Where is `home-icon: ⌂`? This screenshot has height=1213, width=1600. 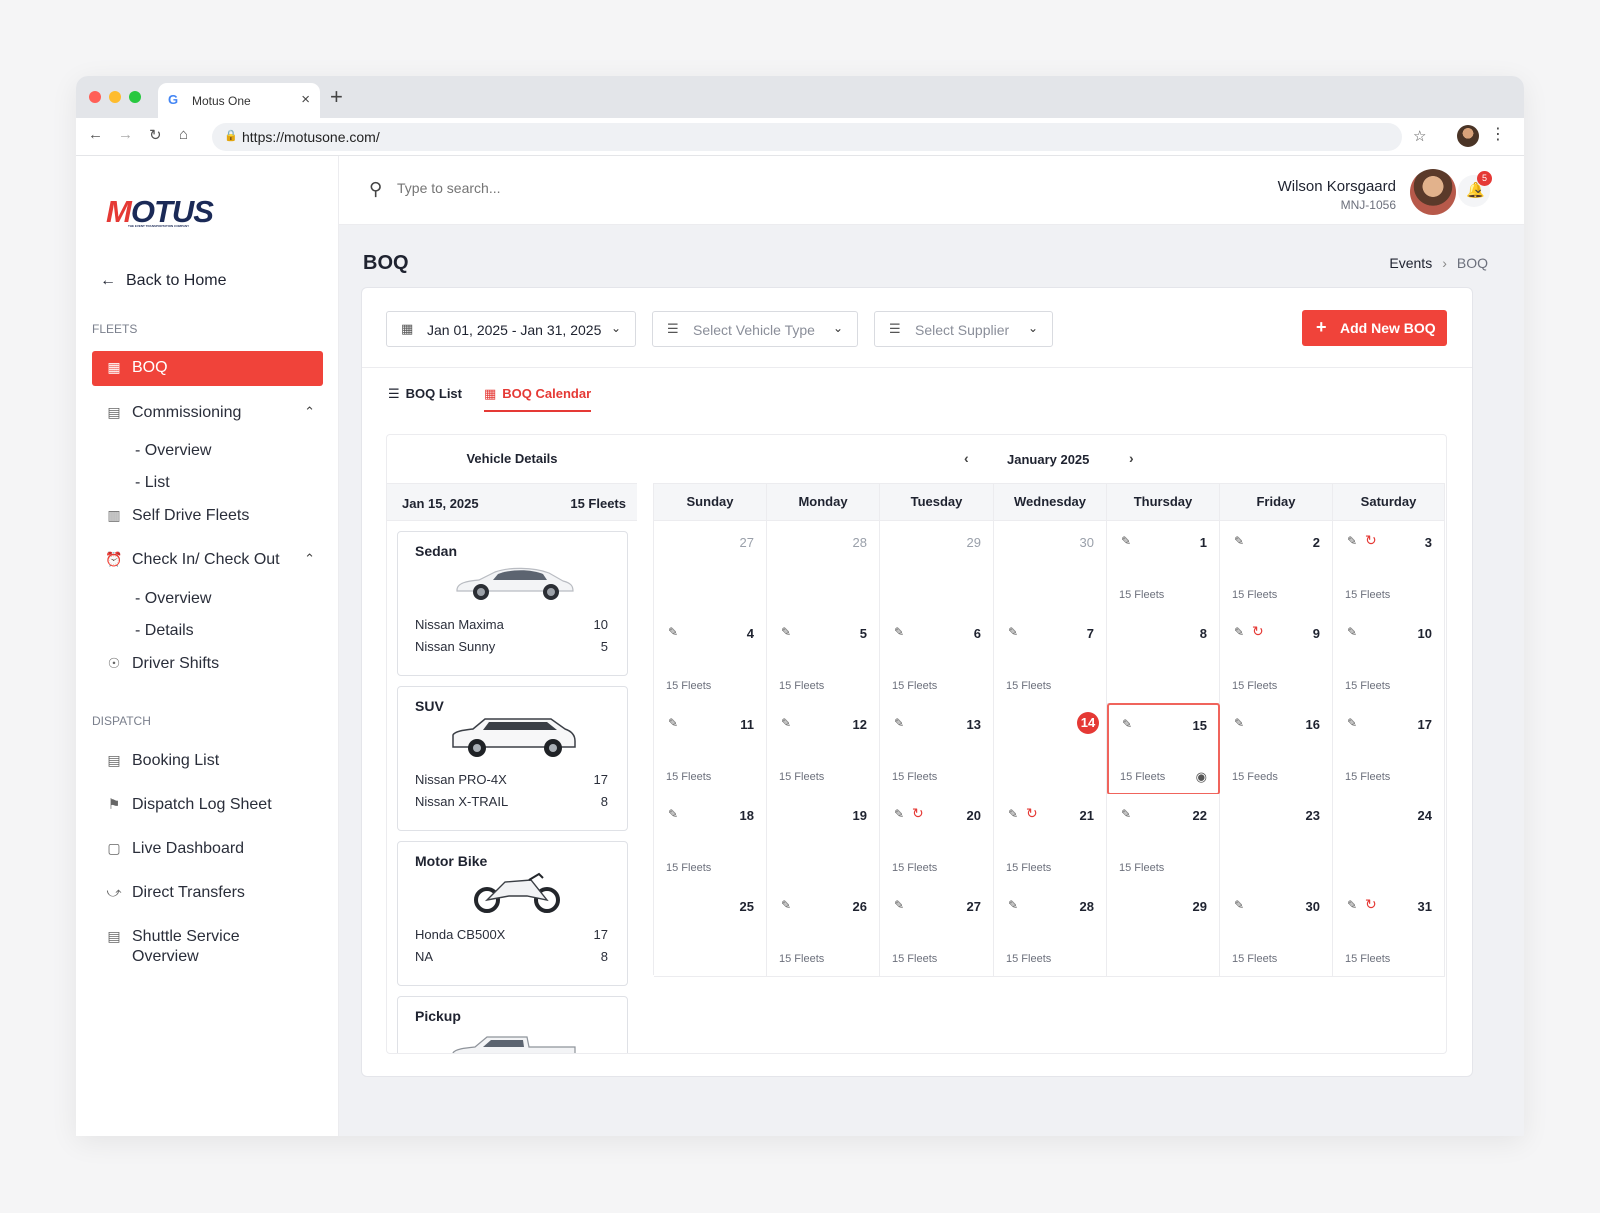
home-icon: ⌂ is located at coordinates (183, 134).